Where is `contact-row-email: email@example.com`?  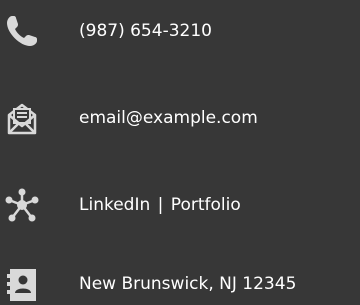 contact-row-email: email@example.com is located at coordinates (180, 118).